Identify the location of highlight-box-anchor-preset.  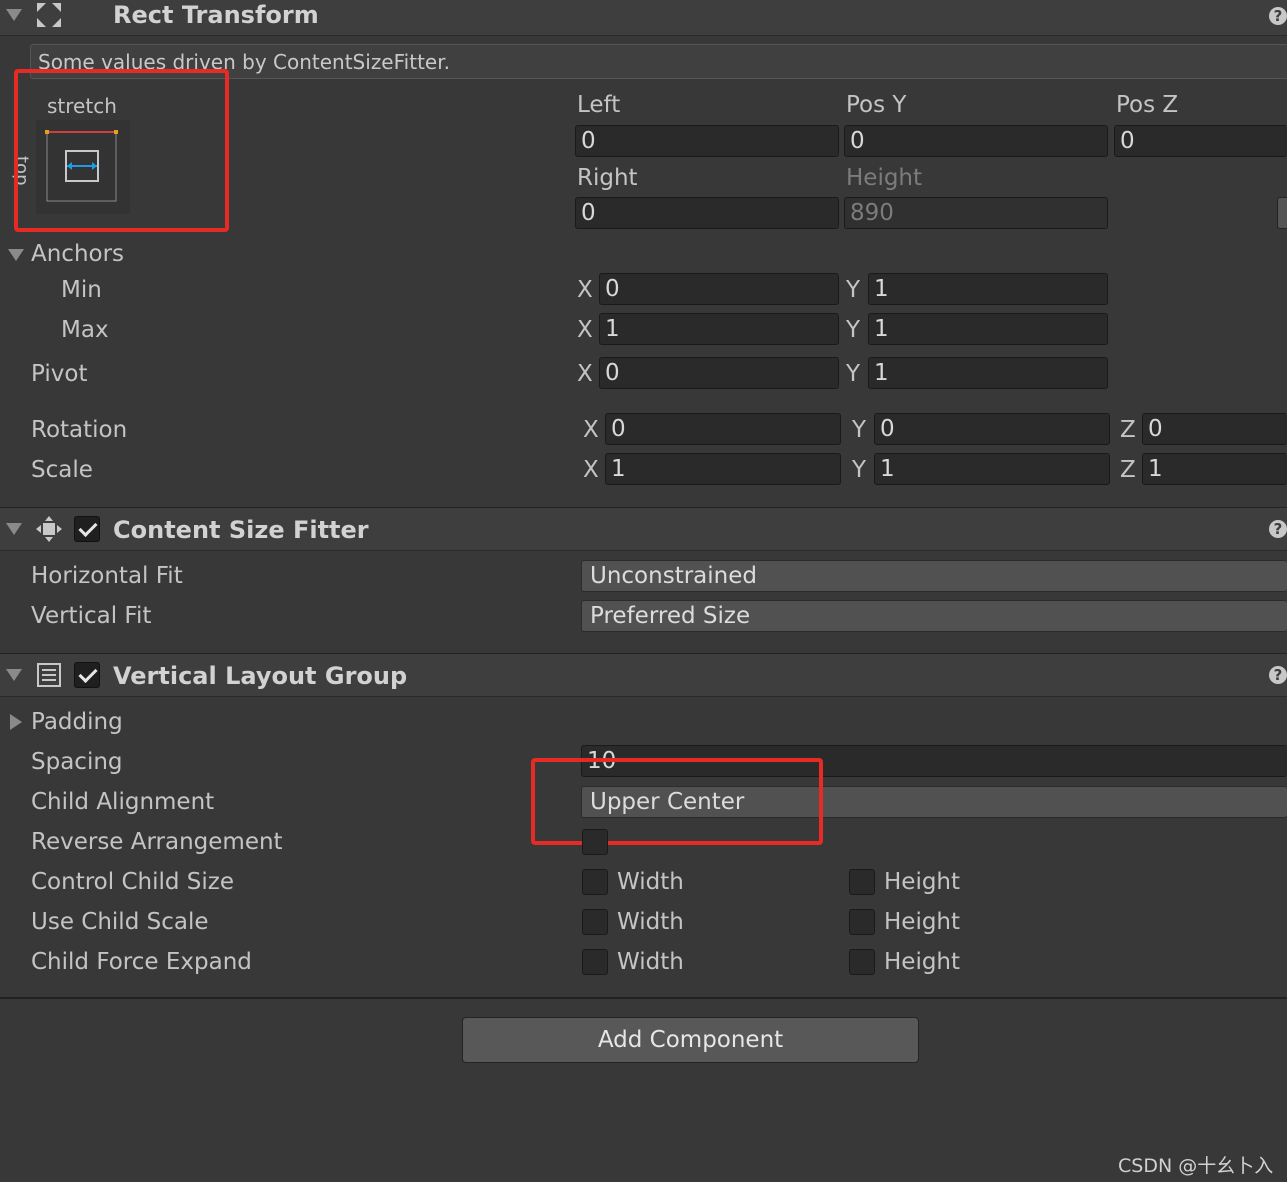
(121, 150).